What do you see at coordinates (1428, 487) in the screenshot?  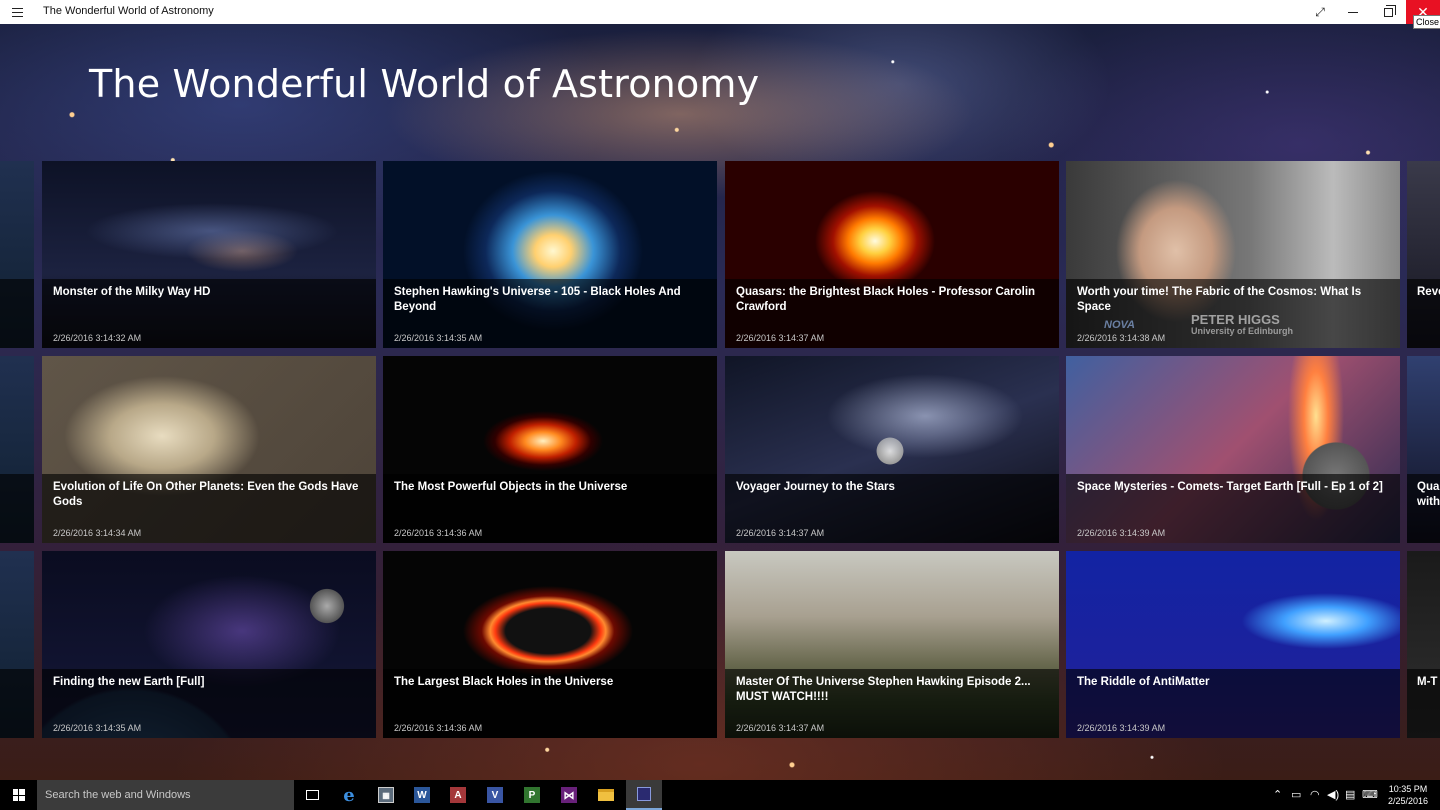 I see `video-title: Qua` at bounding box center [1428, 487].